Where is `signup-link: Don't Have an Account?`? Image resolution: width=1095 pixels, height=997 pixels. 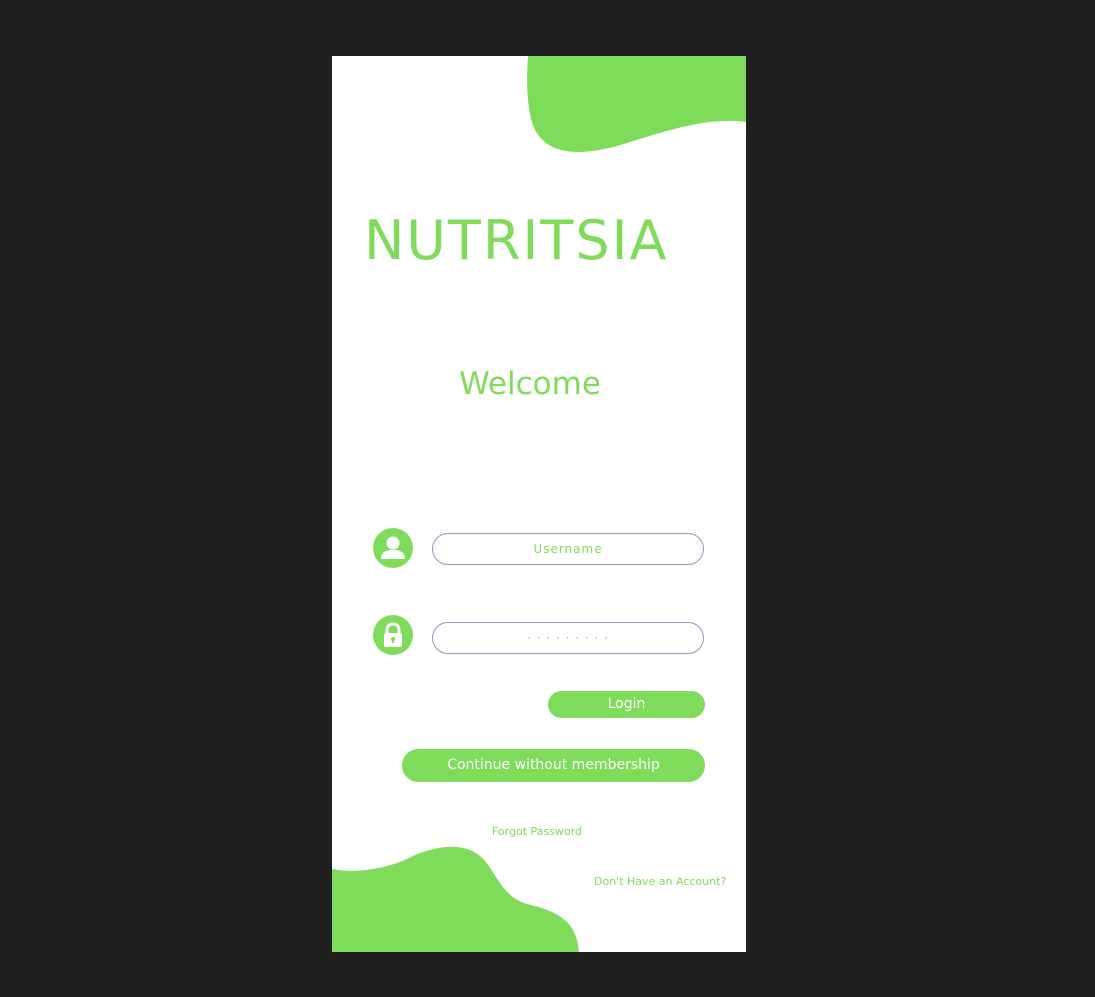 signup-link: Don't Have an Account? is located at coordinates (660, 881).